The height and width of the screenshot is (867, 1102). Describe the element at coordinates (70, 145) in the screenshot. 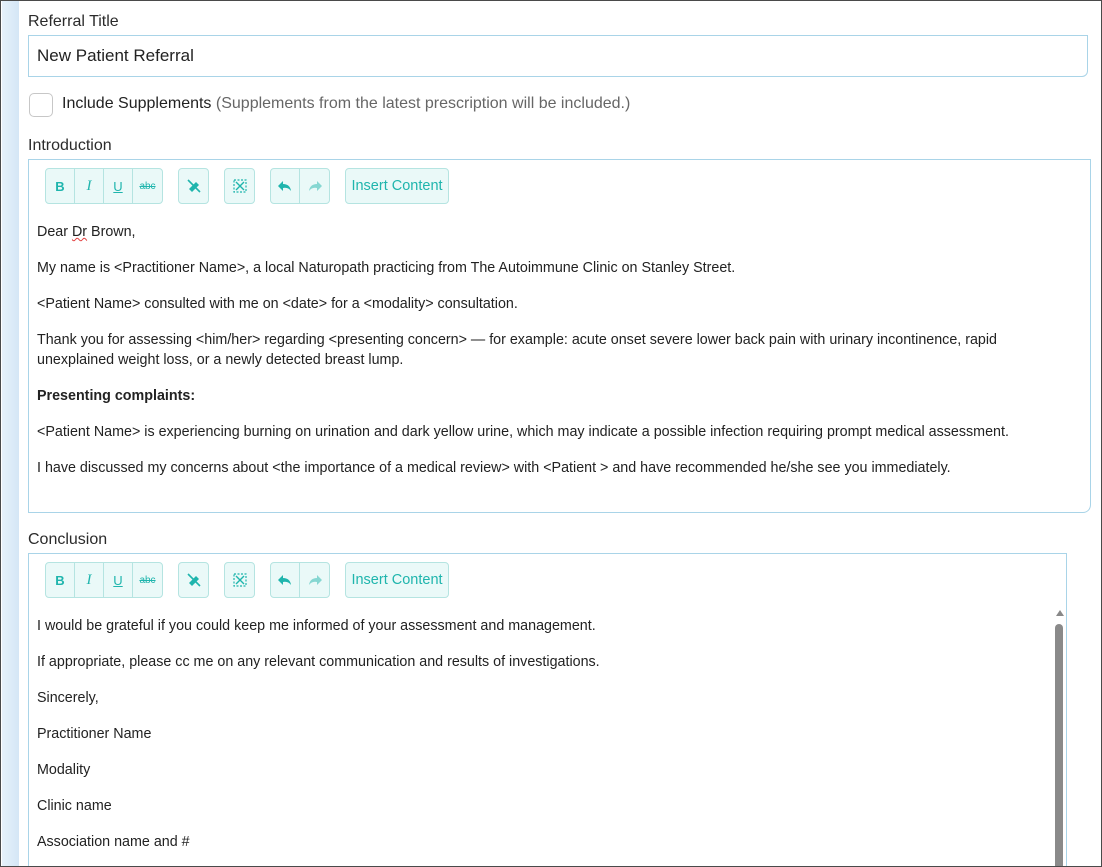

I see `introduction-label: Introduction` at that location.